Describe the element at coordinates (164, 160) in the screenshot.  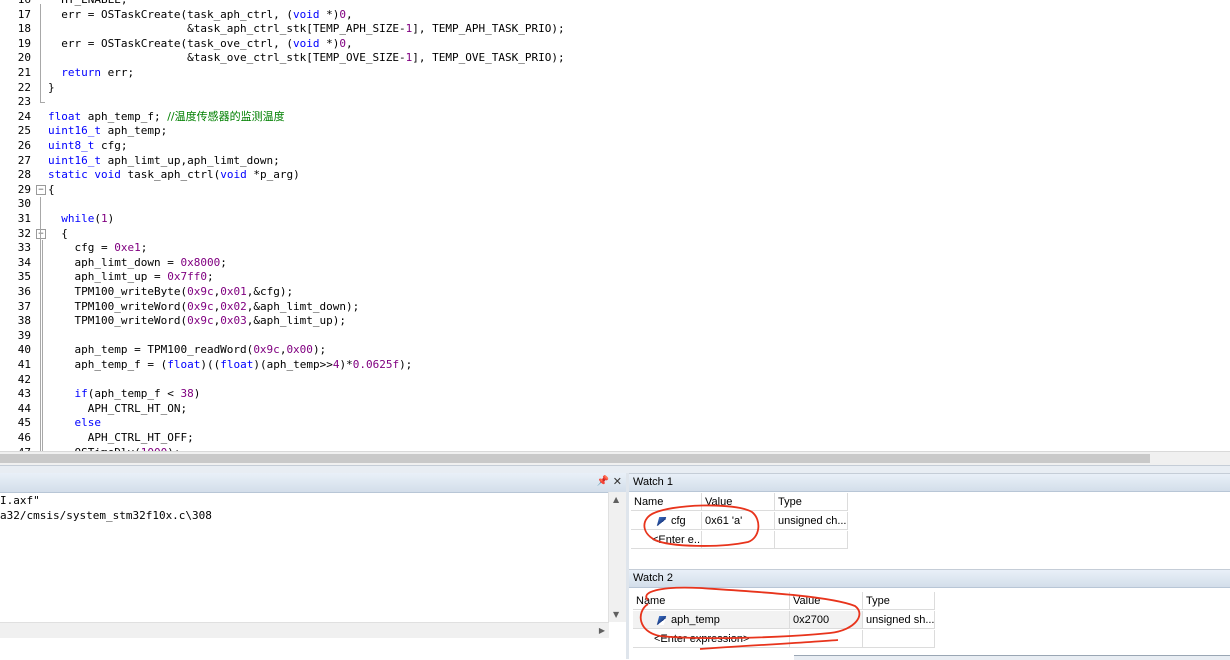
I see `code-text: uint16_t aph_limt_up,aph_limt_down;` at that location.